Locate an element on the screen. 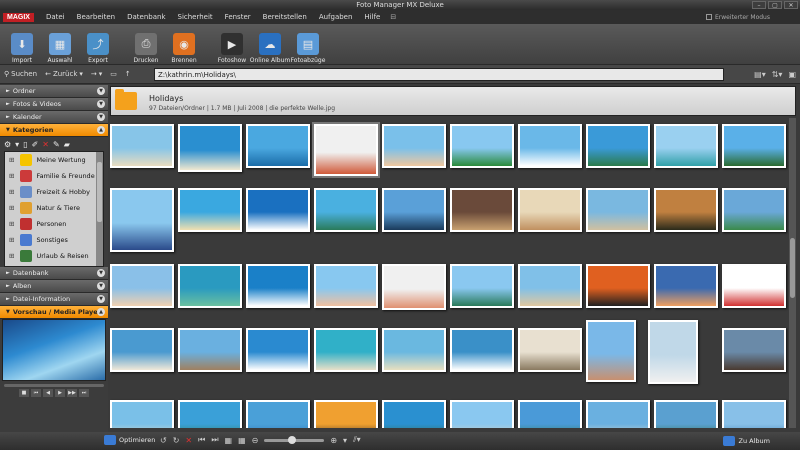 The width and height of the screenshot is (800, 450). zoom-out-icon: ⊖ is located at coordinates (255, 440).